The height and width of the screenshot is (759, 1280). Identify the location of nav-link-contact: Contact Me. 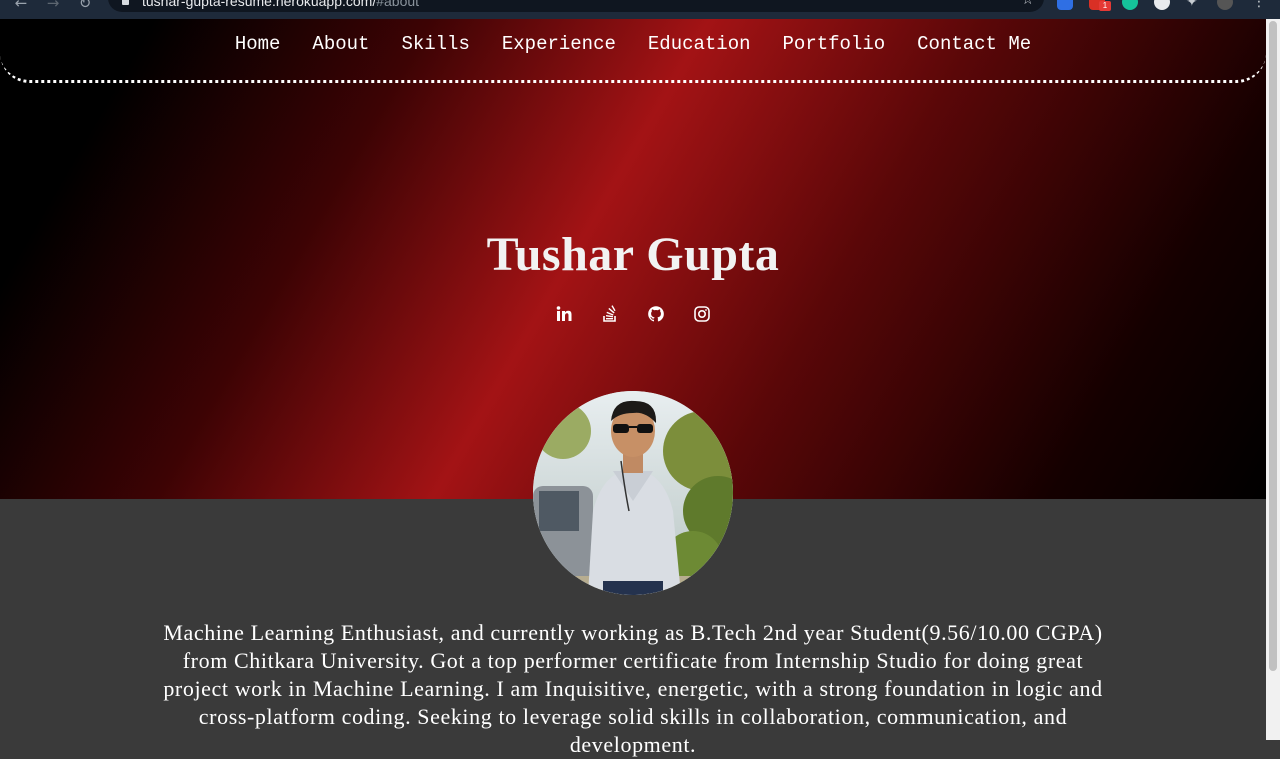
(974, 44).